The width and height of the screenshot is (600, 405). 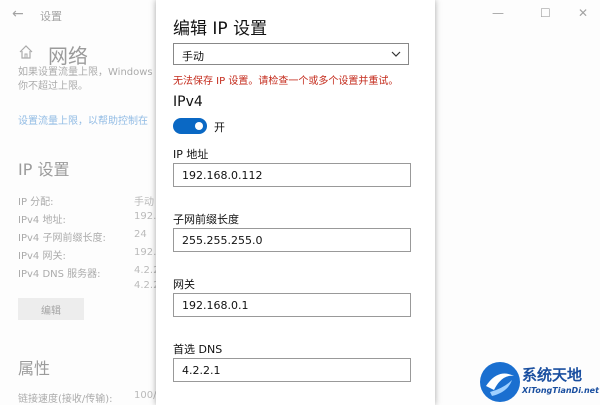 What do you see at coordinates (292, 370) in the screenshot?
I see `preferred-dns-input` at bounding box center [292, 370].